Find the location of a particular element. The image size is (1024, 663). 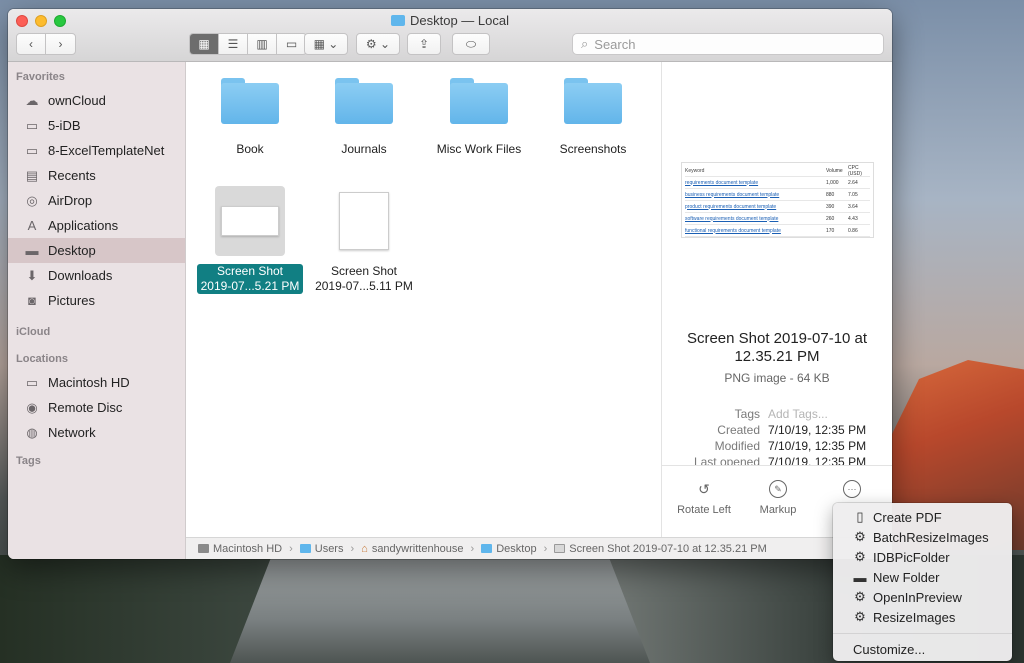

menu-item-label: BatchResizeImages is located at coordinates (931, 537).